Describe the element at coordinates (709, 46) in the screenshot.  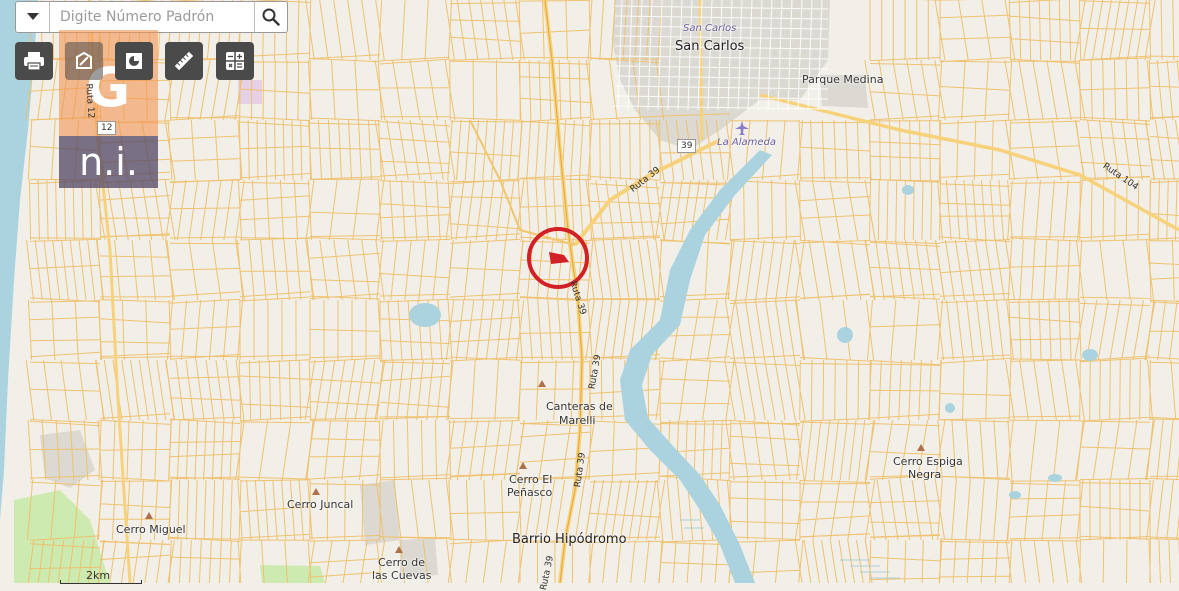
I see `label-san-carlos: San Carlos` at that location.